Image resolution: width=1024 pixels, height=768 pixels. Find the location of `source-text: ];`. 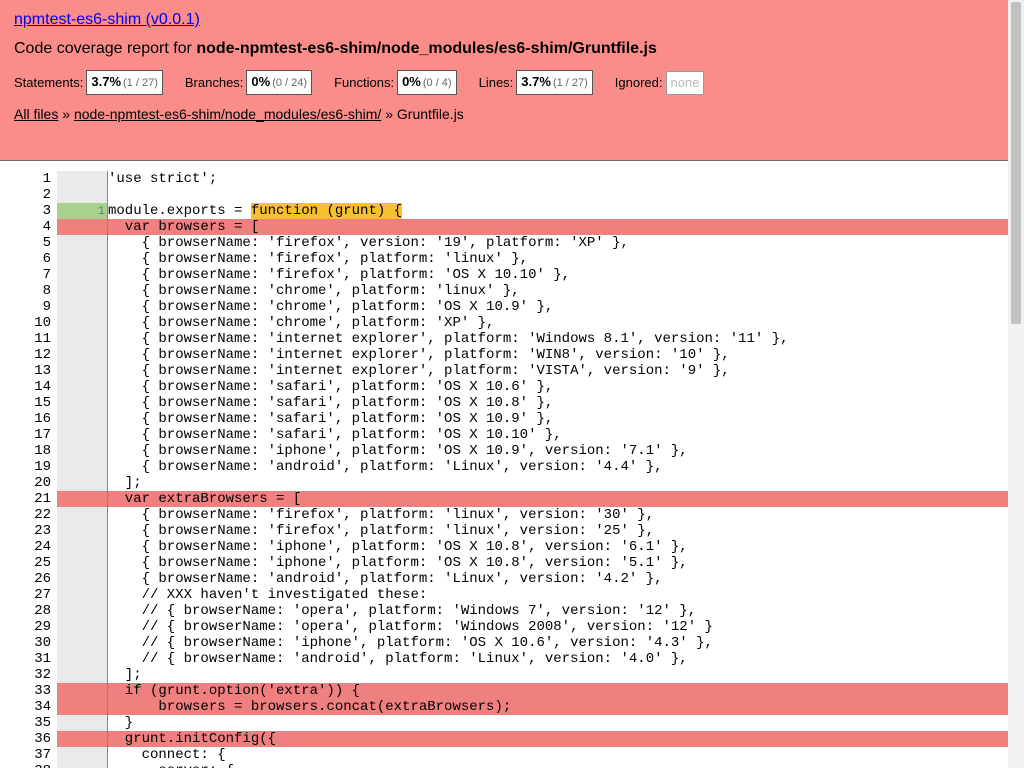

source-text: ]; is located at coordinates (558, 675).